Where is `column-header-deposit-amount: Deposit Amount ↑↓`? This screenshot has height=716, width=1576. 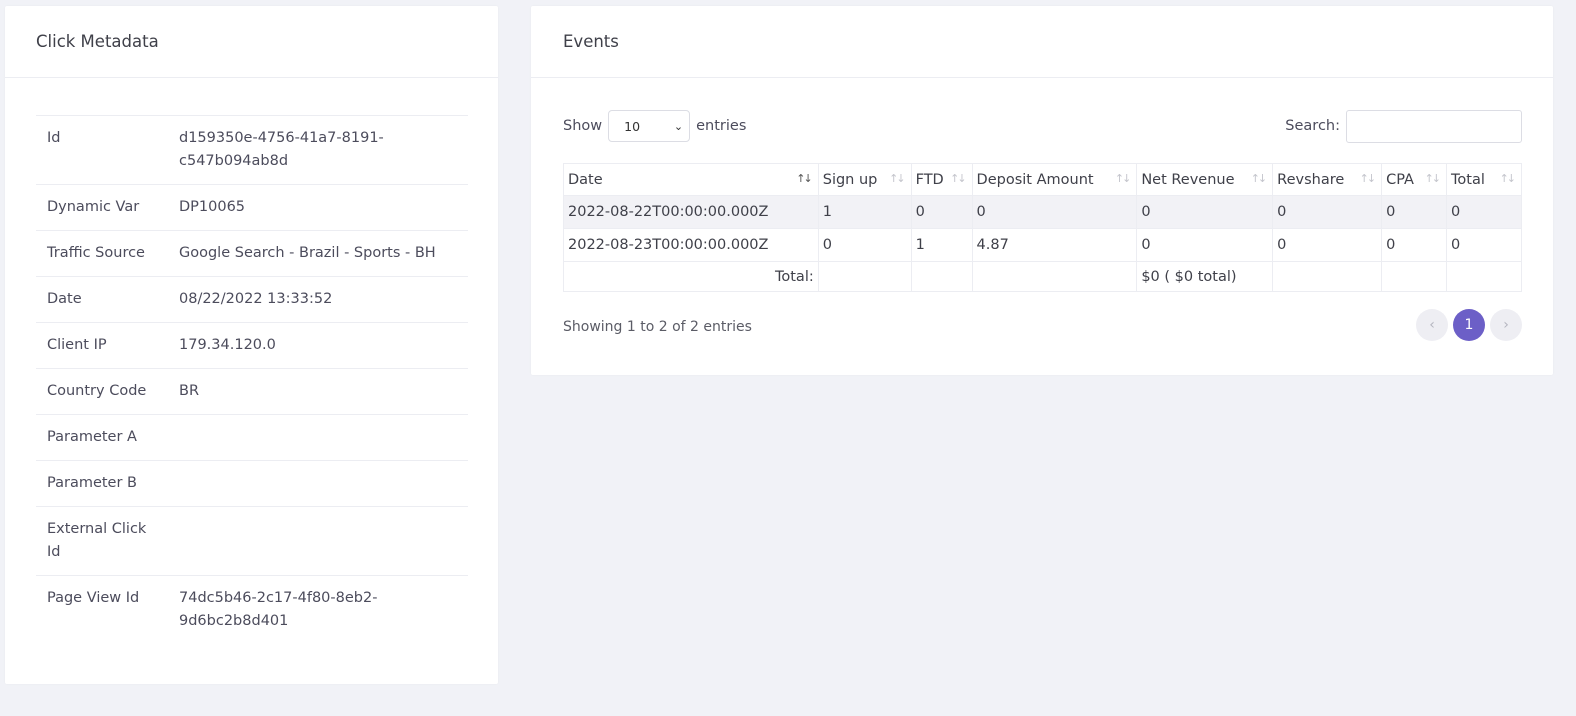
column-header-deposit-amount: Deposit Amount ↑↓ is located at coordinates (1054, 179).